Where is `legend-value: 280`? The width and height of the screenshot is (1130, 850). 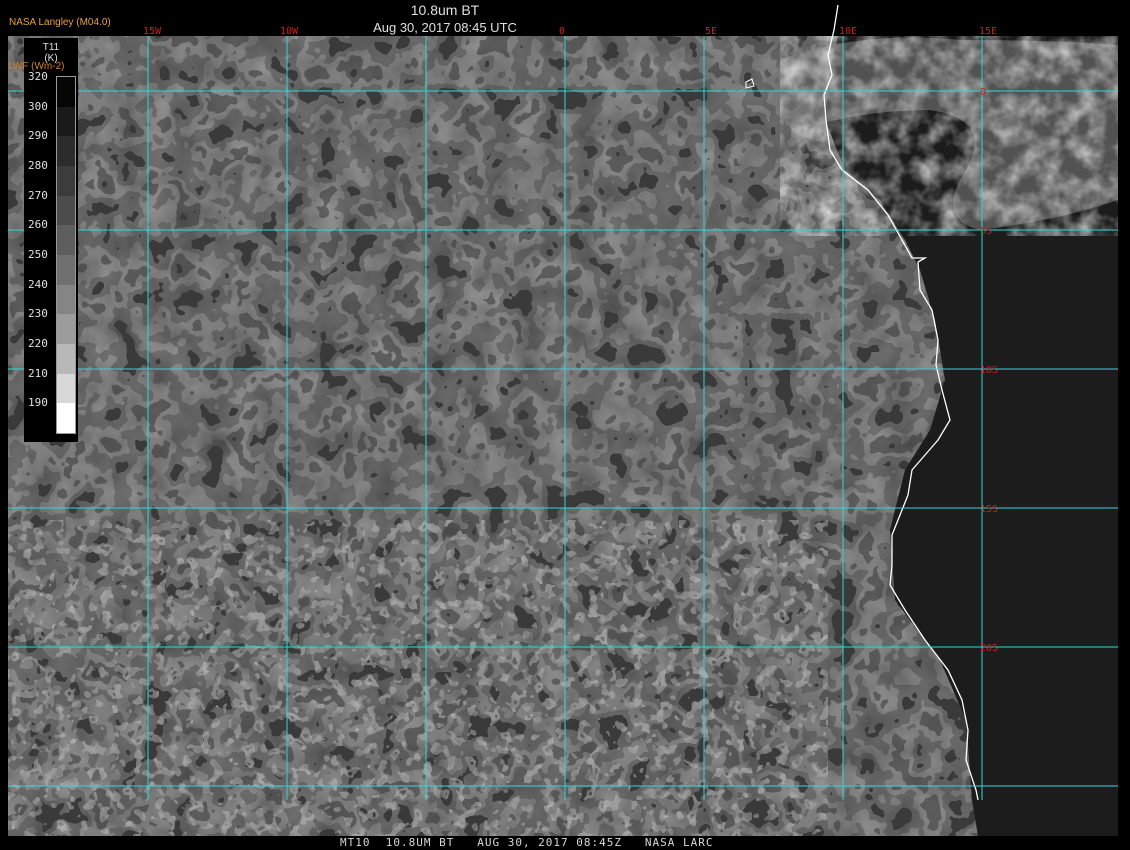
legend-value: 280 is located at coordinates (38, 165).